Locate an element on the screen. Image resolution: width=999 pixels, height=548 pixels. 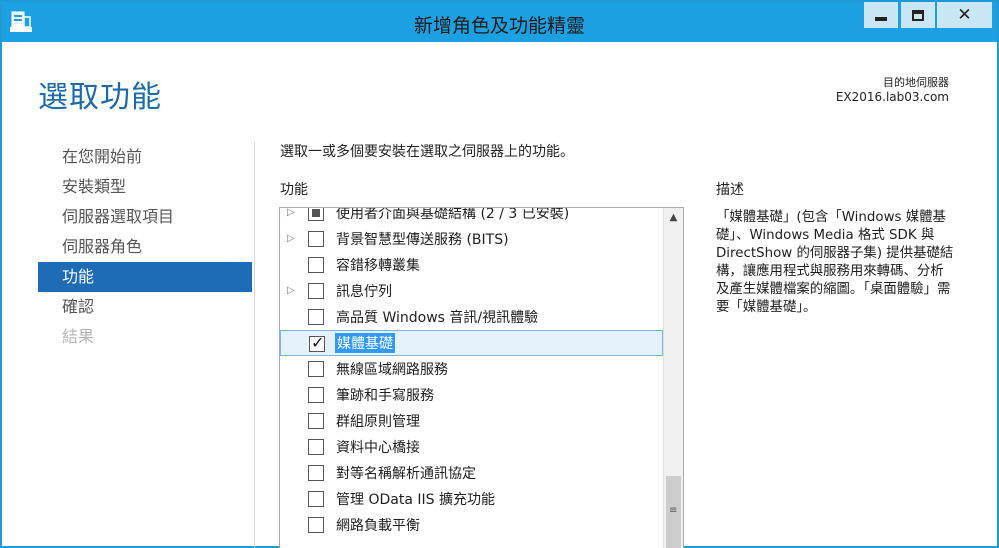
instruction-text: 選取一或多個要安裝在選取之伺服器上的功能。 is located at coordinates (427, 152).